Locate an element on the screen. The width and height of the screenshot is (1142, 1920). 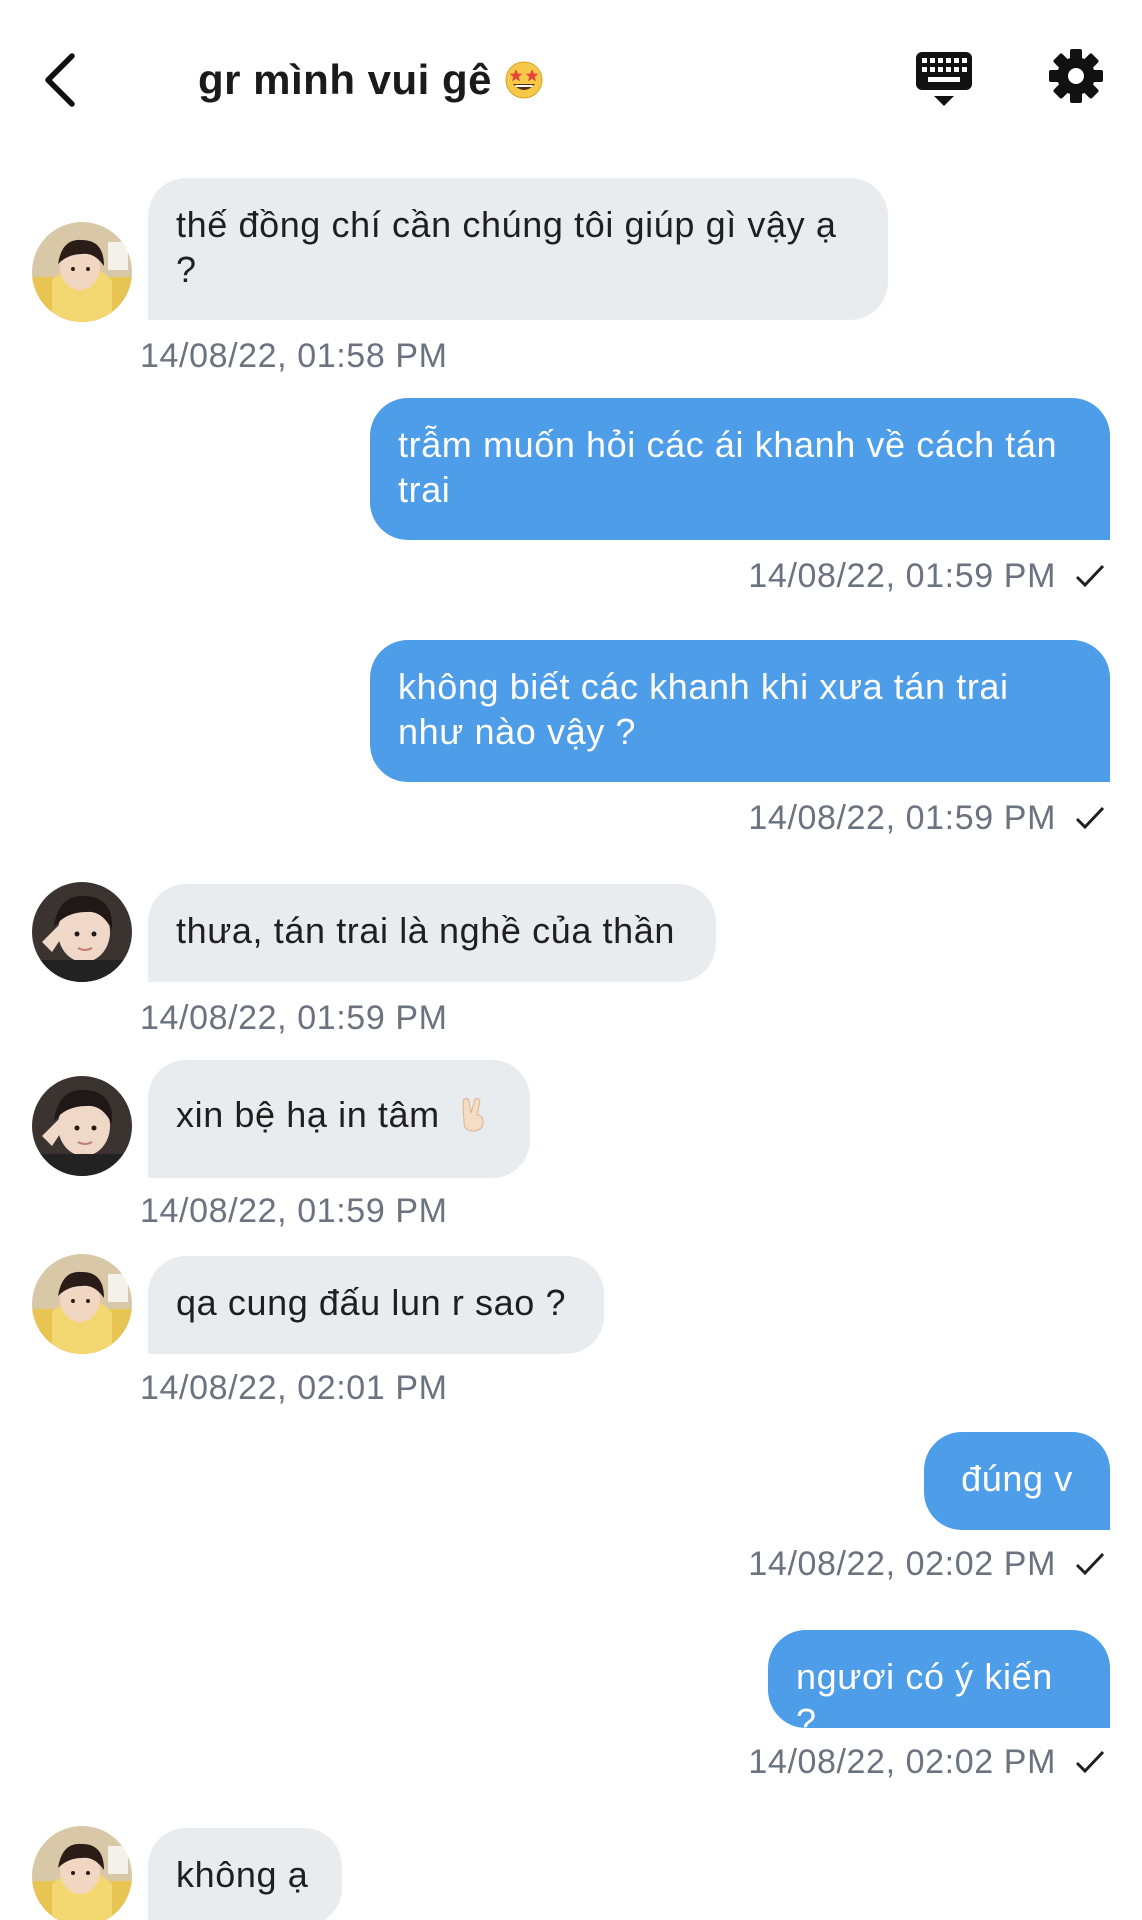
message-timestamp: 14/08/22, 01:58 PM is located at coordinates (294, 356).